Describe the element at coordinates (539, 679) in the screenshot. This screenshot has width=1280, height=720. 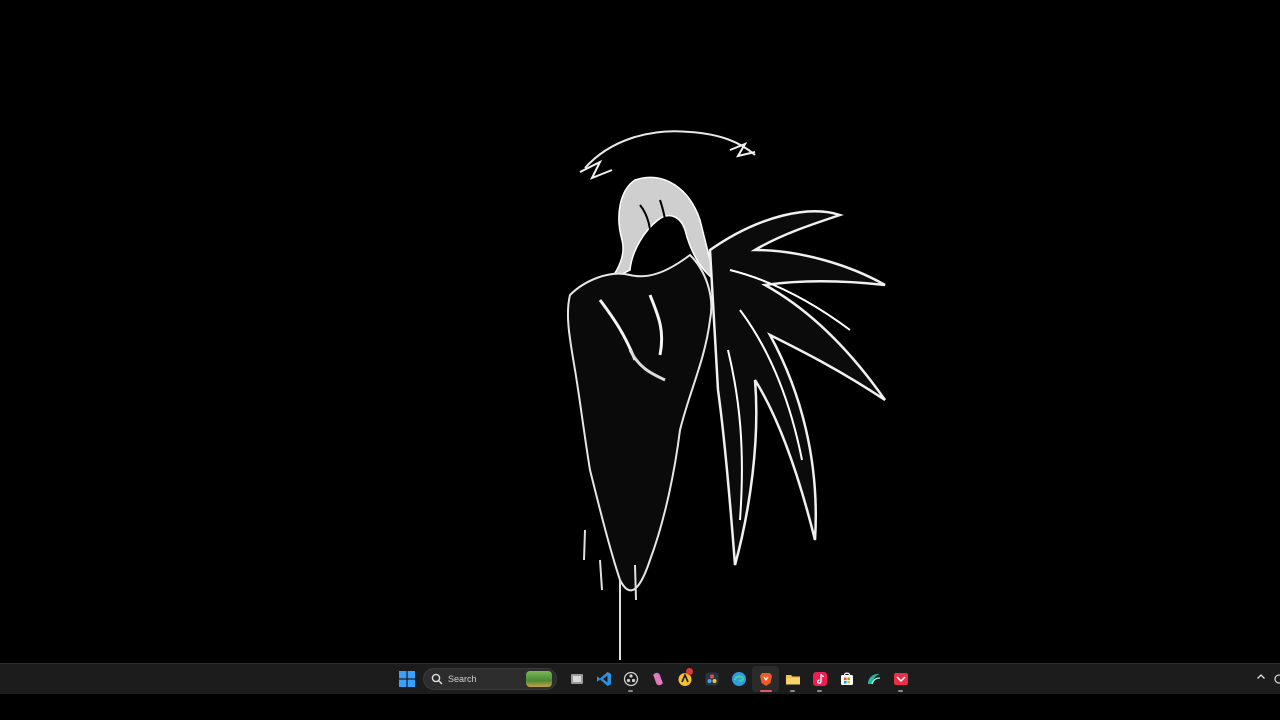
I see `search-highlight-image` at that location.